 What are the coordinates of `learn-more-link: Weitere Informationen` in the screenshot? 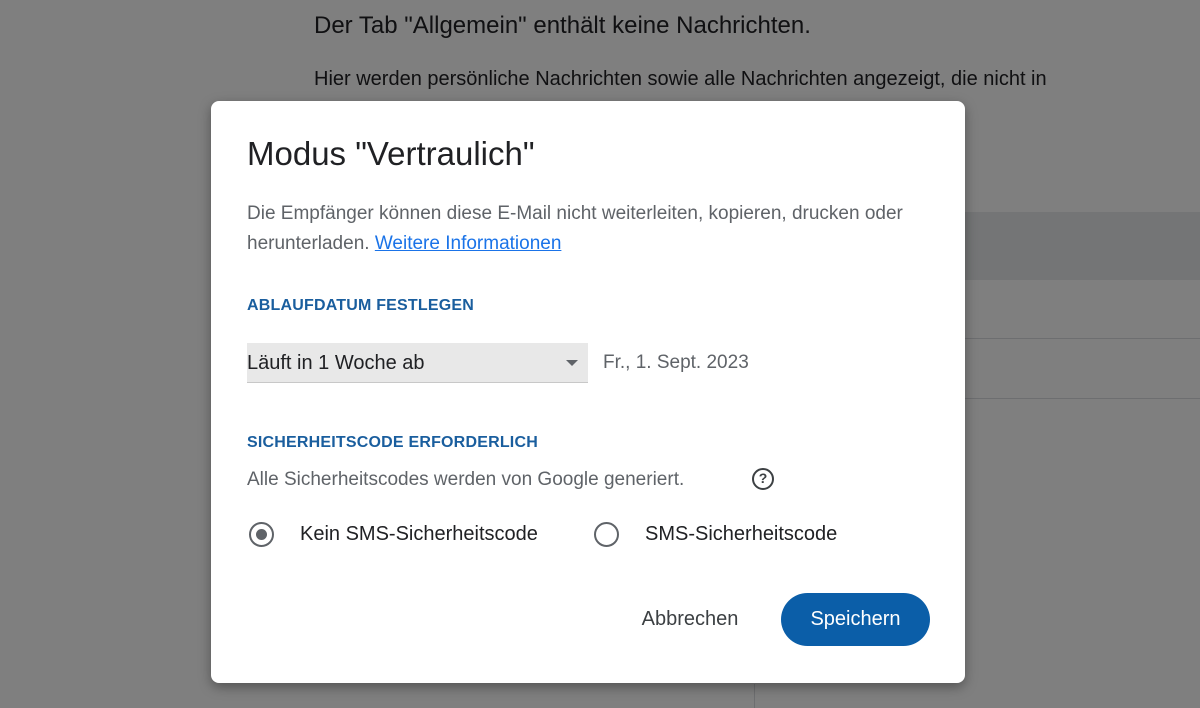 It's located at (468, 243).